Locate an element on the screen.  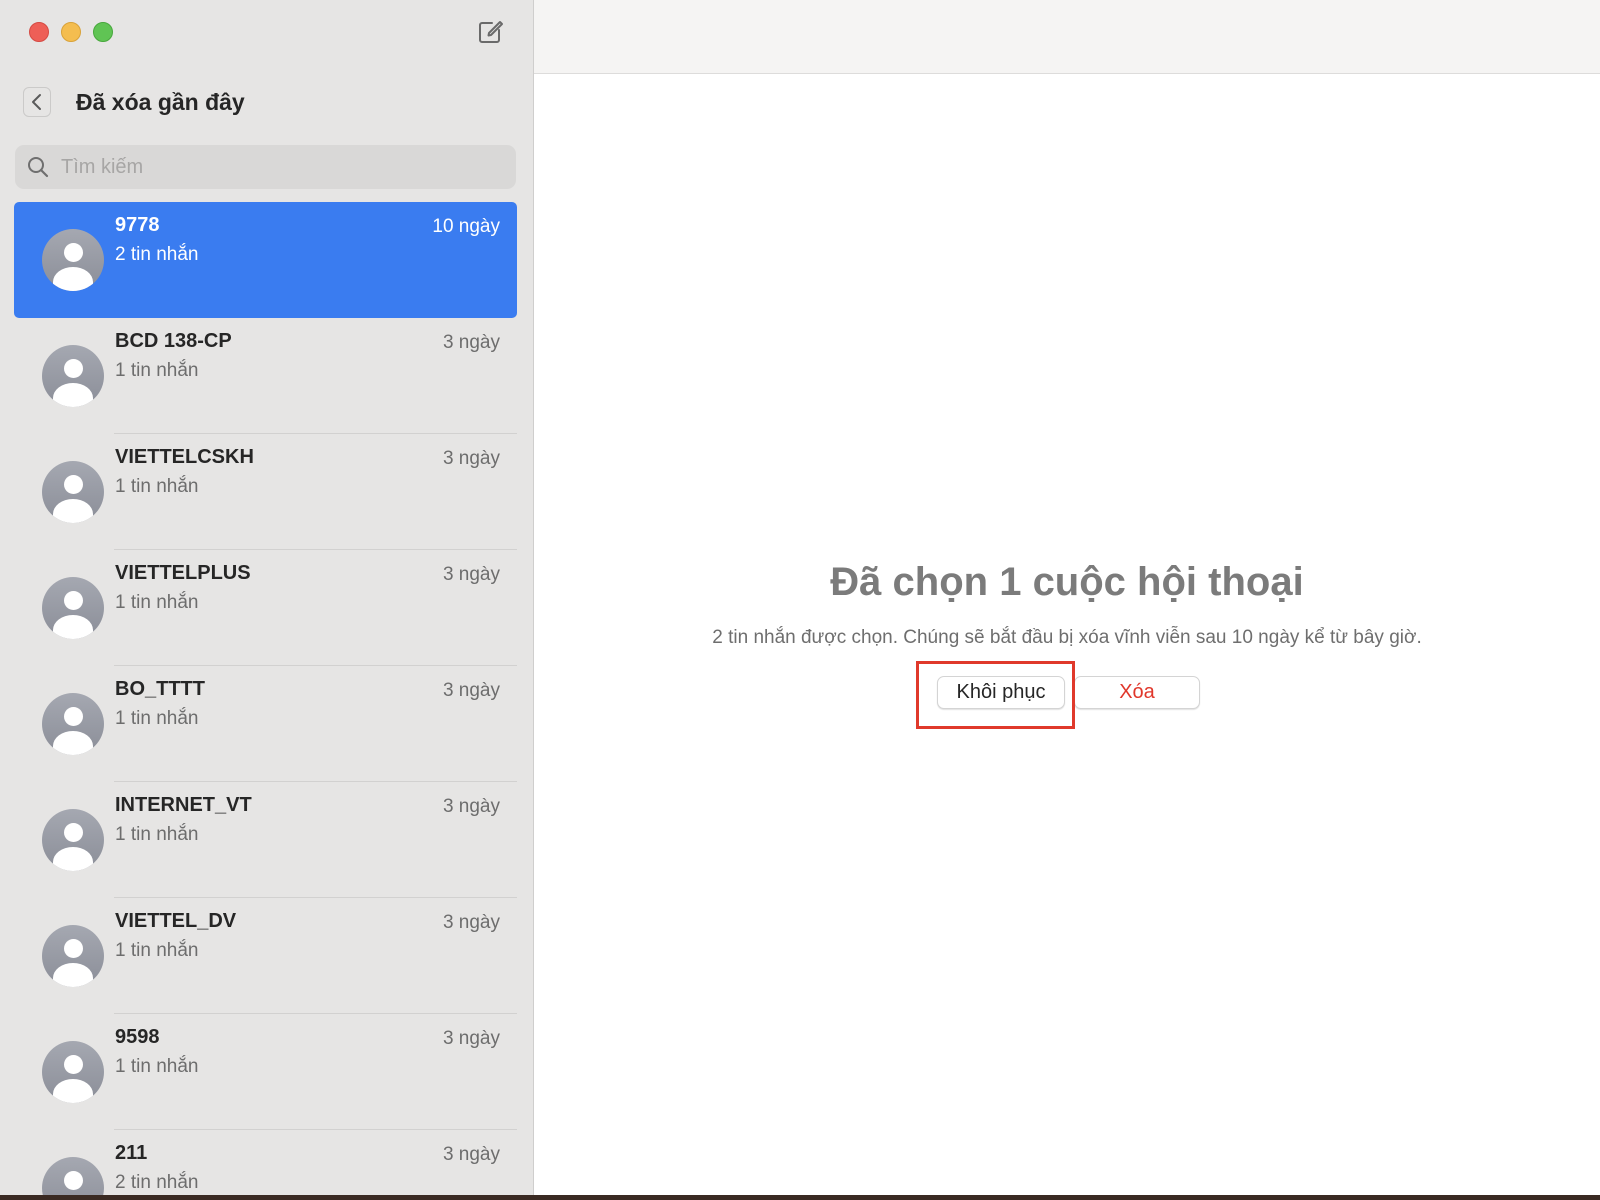
conversation-item: BCD 138-CP 1 tin nhắn 3 ngày is located at coordinates (265, 376).